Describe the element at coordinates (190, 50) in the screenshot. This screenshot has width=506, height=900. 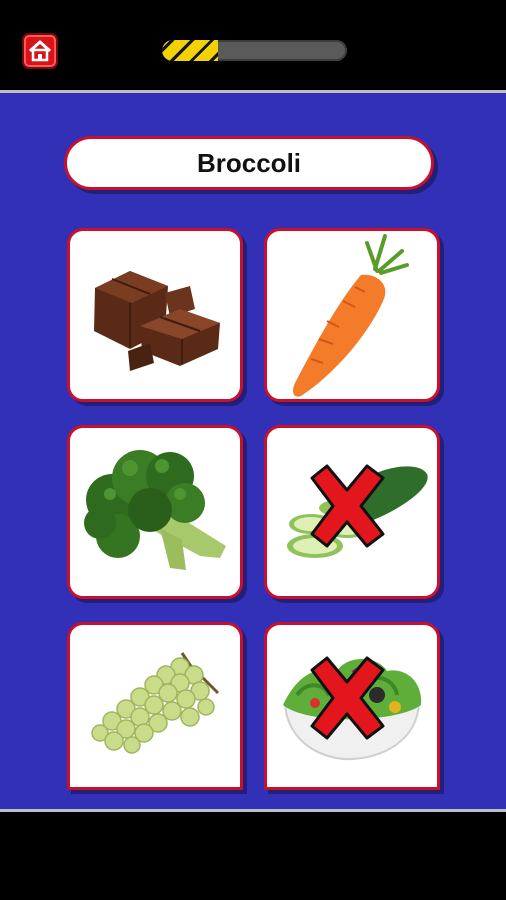
I see `progress-fill` at that location.